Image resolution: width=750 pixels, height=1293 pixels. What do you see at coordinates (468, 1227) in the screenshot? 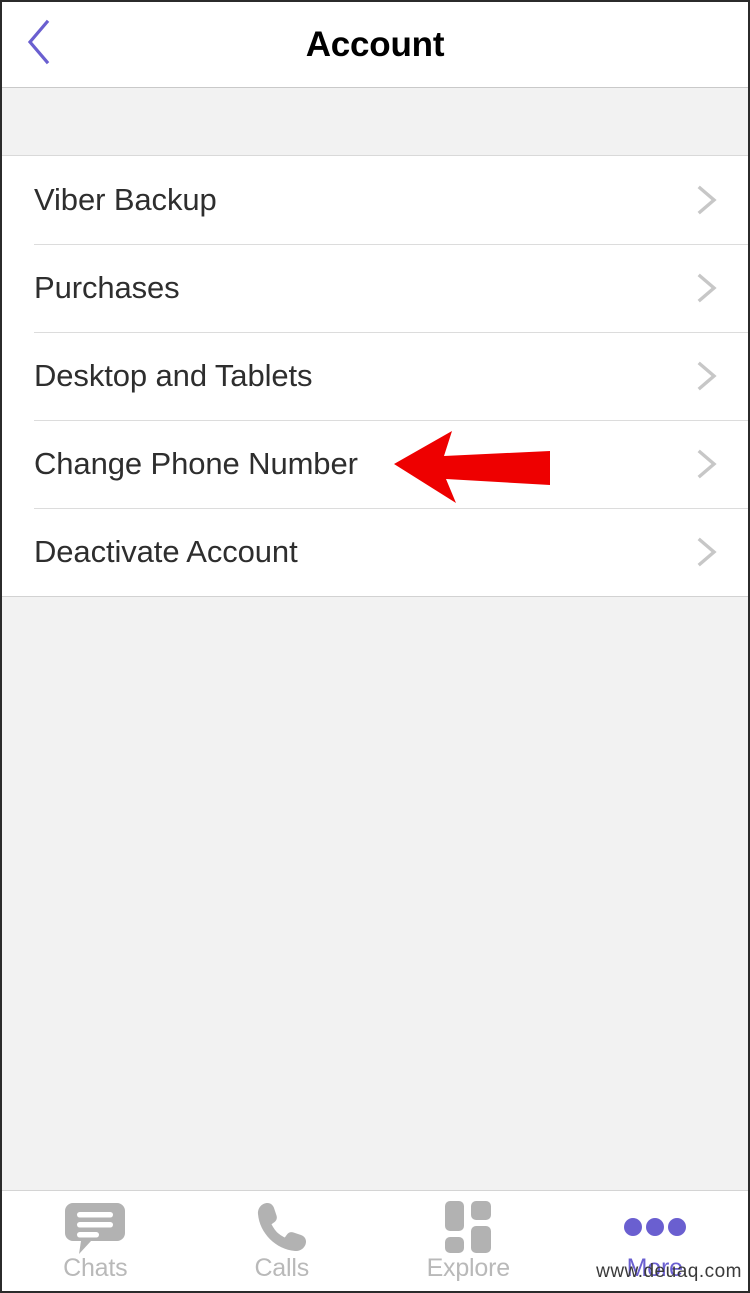
I see `grid-tiles-icon` at bounding box center [468, 1227].